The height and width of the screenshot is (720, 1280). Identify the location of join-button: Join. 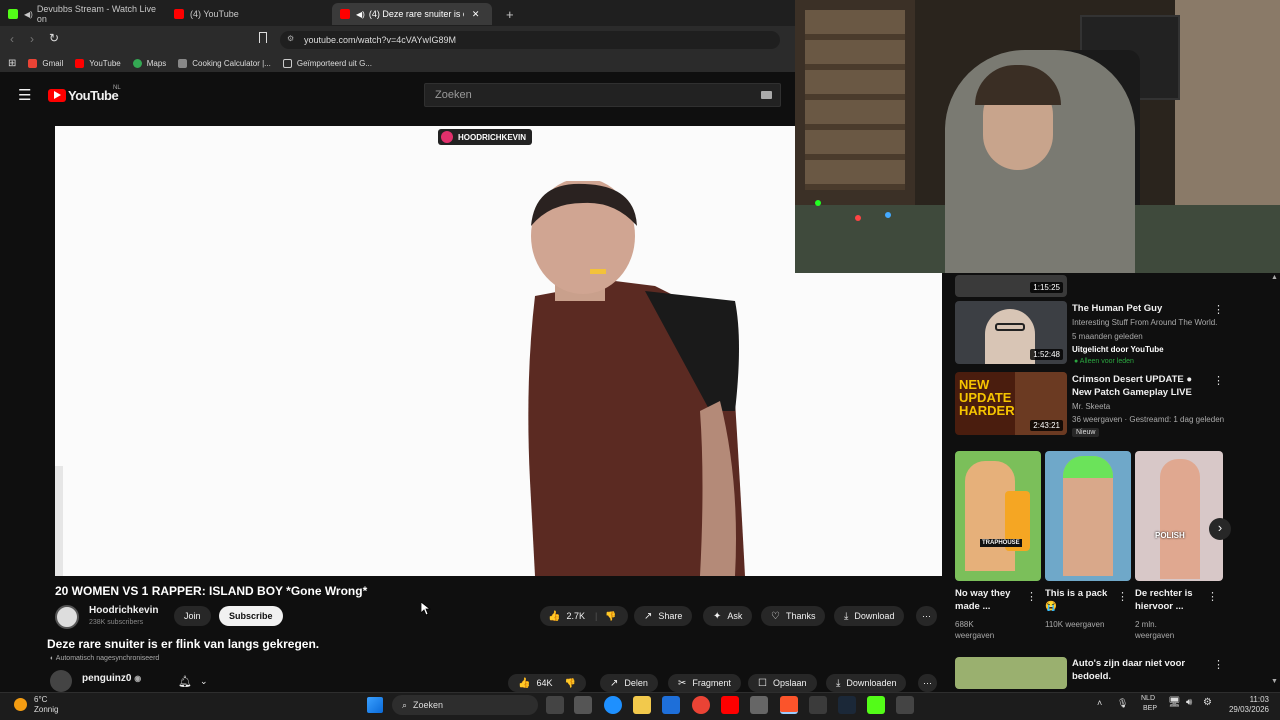
(192, 616).